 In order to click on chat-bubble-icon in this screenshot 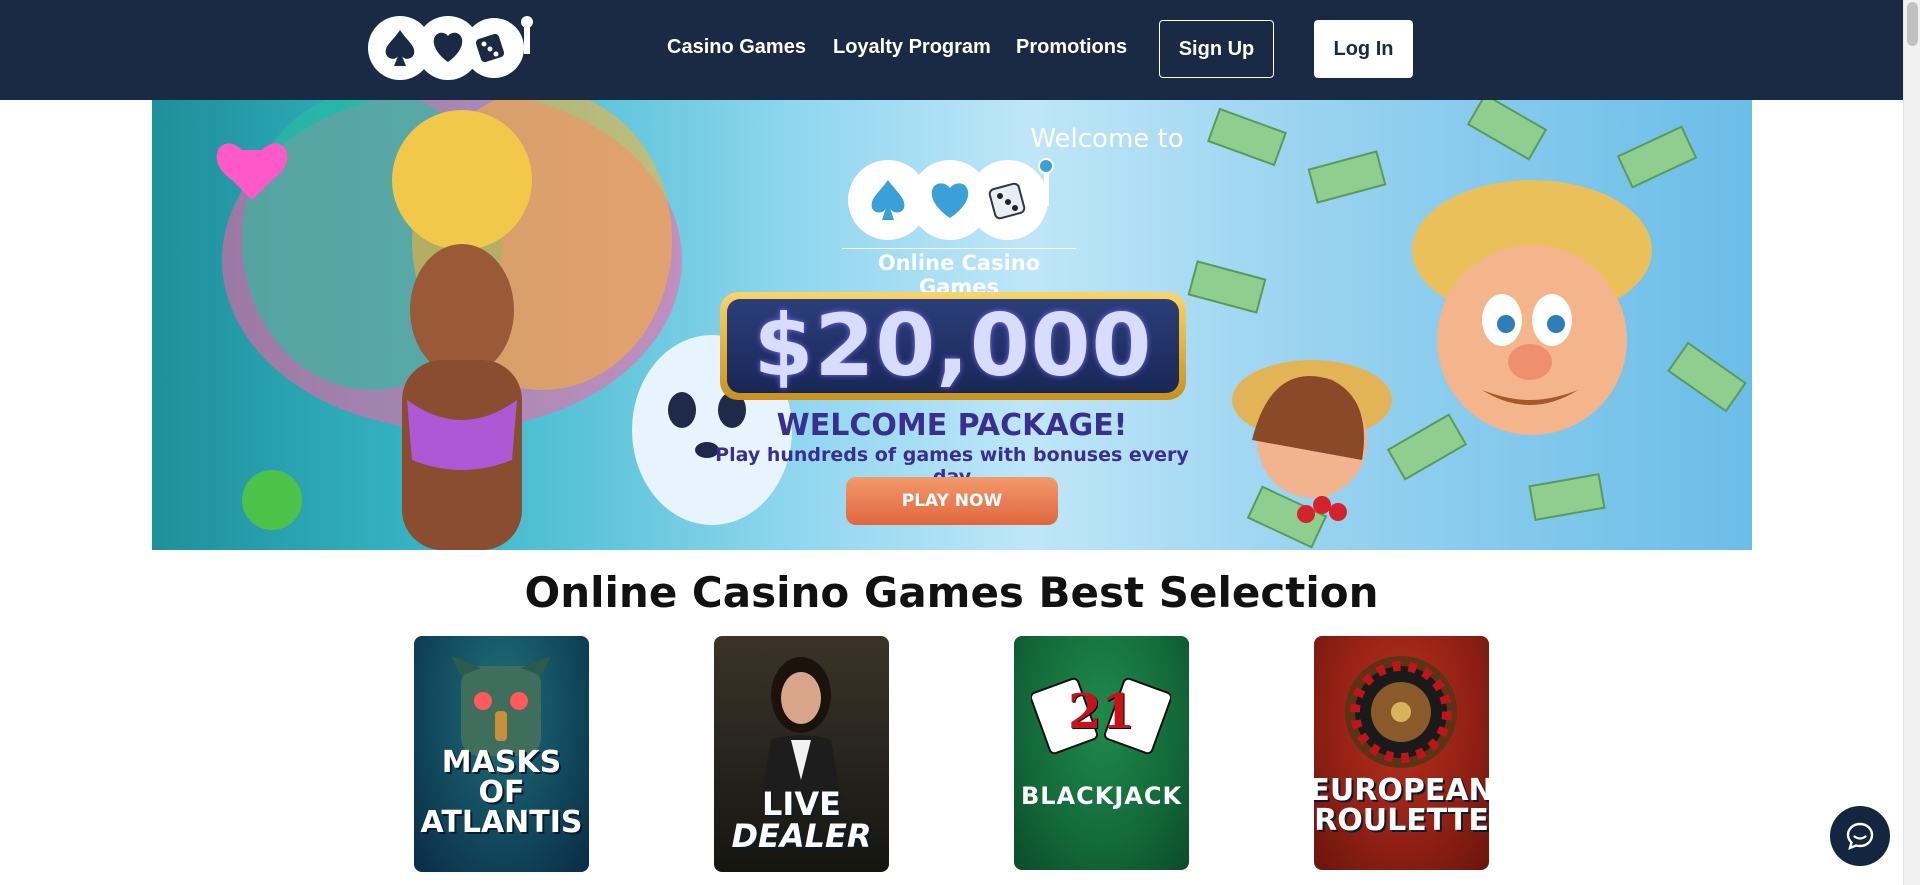, I will do `click(1860, 836)`.